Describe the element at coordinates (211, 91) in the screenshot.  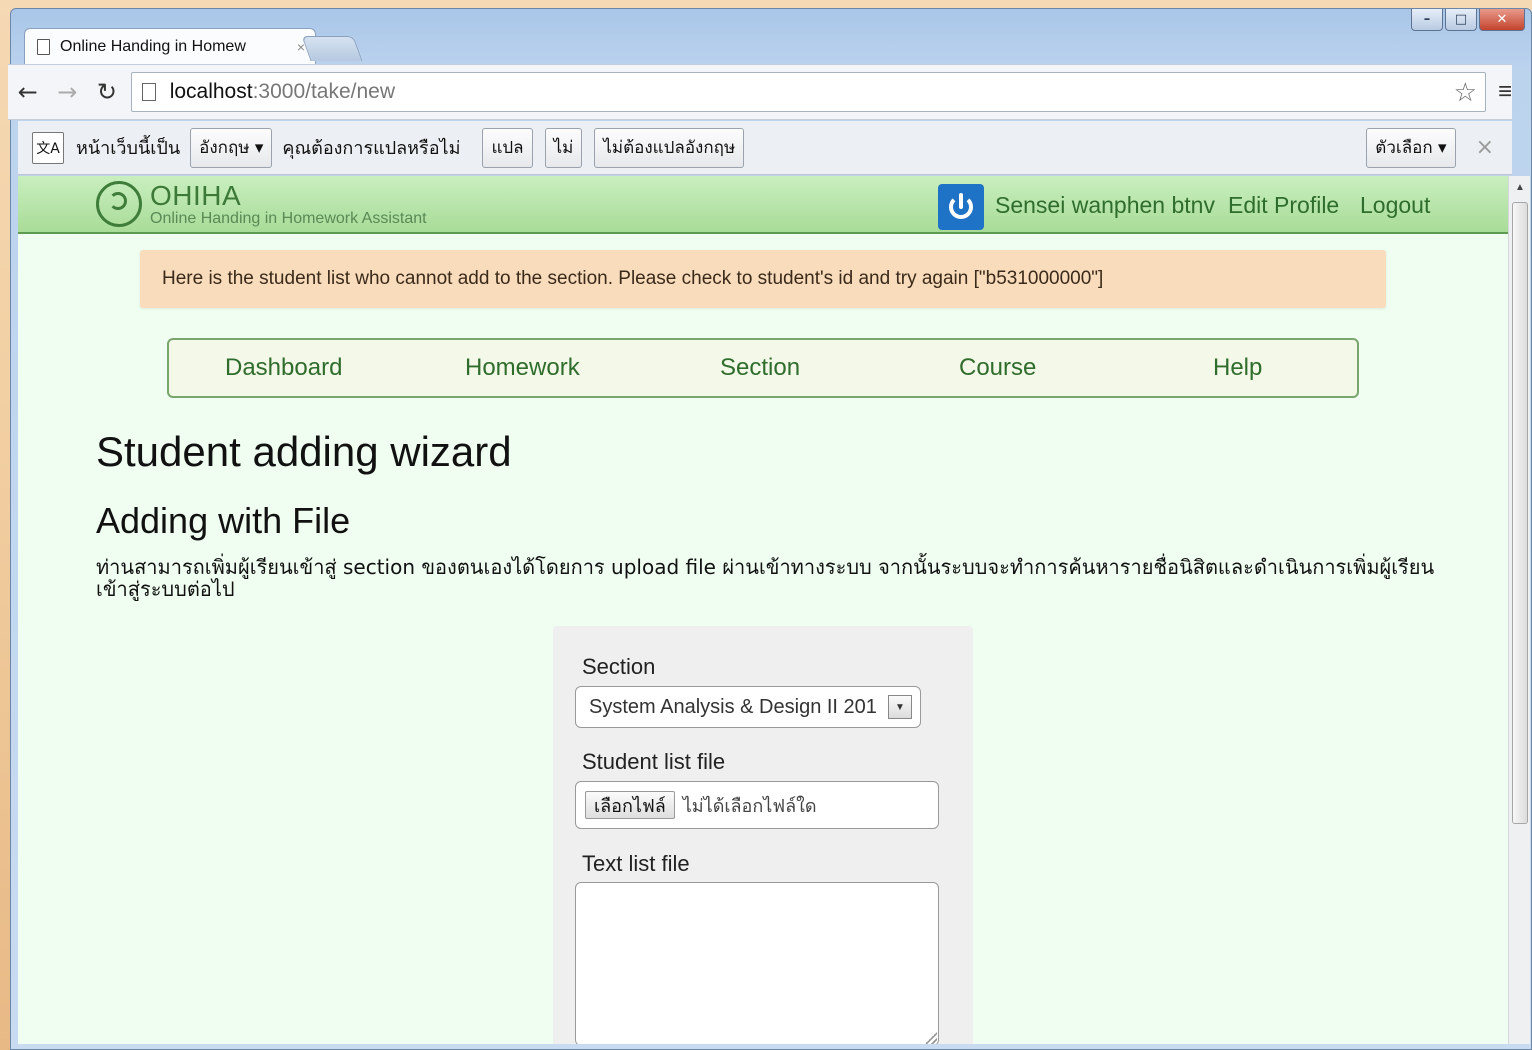
I see `url-host: localhost` at that location.